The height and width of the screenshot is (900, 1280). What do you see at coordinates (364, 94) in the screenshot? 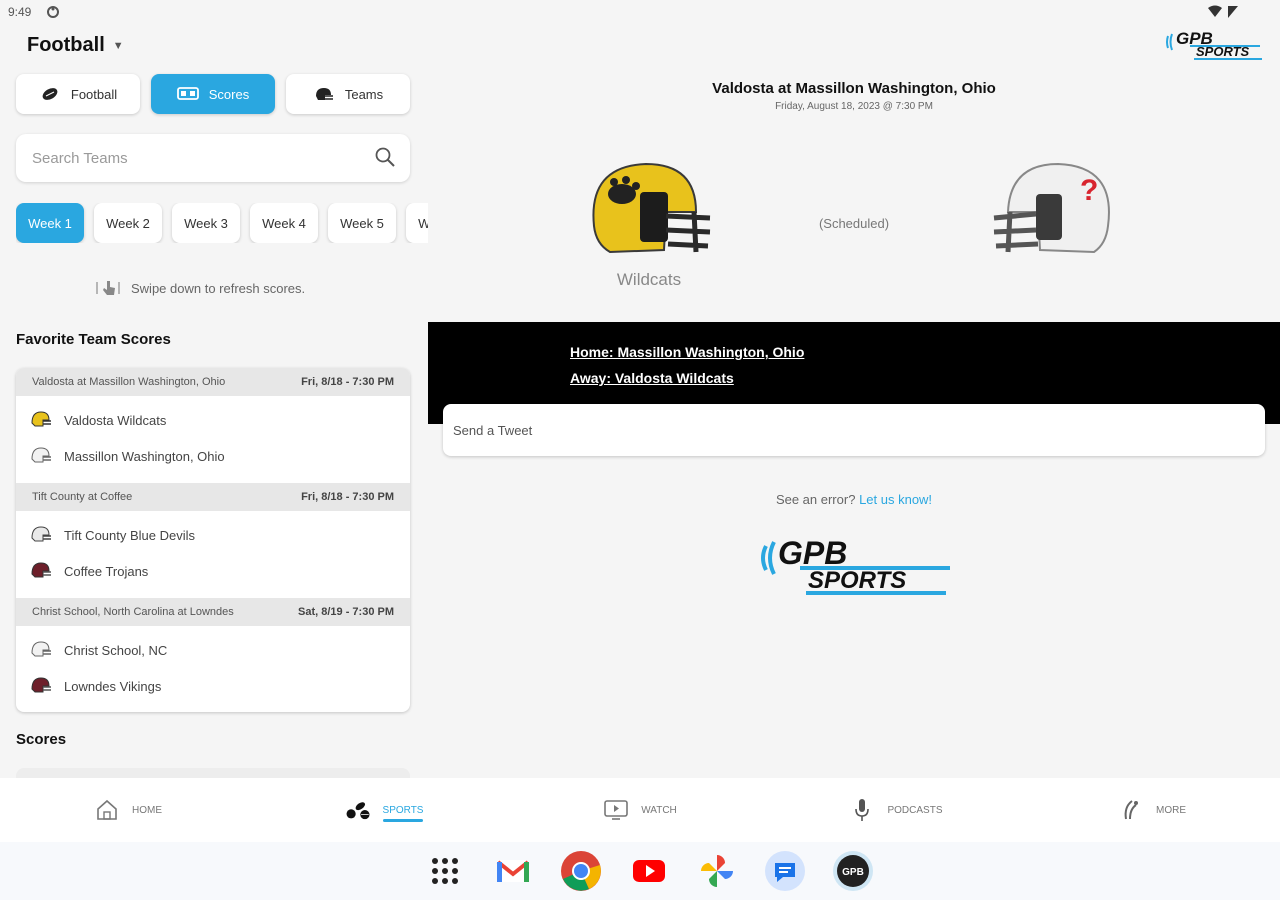
I see `tab-label: Teams` at bounding box center [364, 94].